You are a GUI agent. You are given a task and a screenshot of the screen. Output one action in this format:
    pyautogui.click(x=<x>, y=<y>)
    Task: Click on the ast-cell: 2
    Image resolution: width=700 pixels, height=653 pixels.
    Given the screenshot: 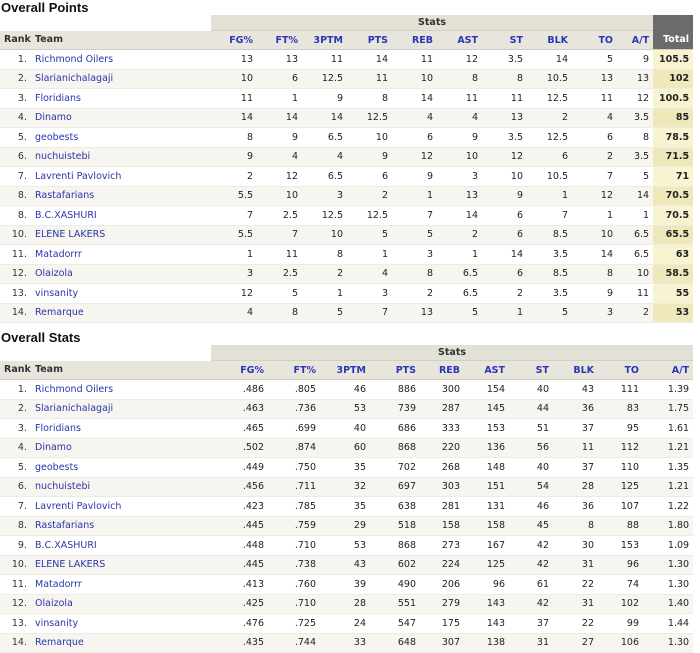 What is the action you would take?
    pyautogui.click(x=459, y=235)
    